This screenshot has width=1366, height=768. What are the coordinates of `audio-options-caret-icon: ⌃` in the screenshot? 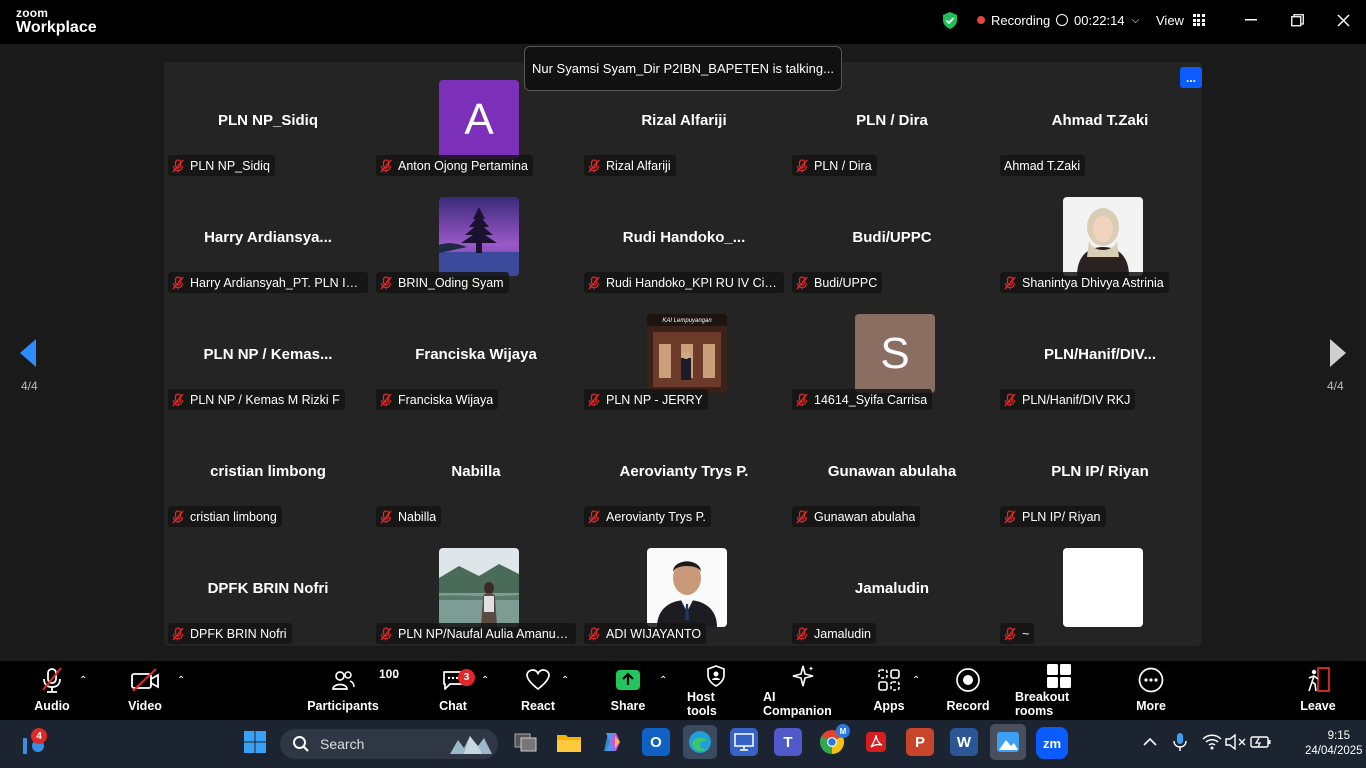 It's located at (83, 680).